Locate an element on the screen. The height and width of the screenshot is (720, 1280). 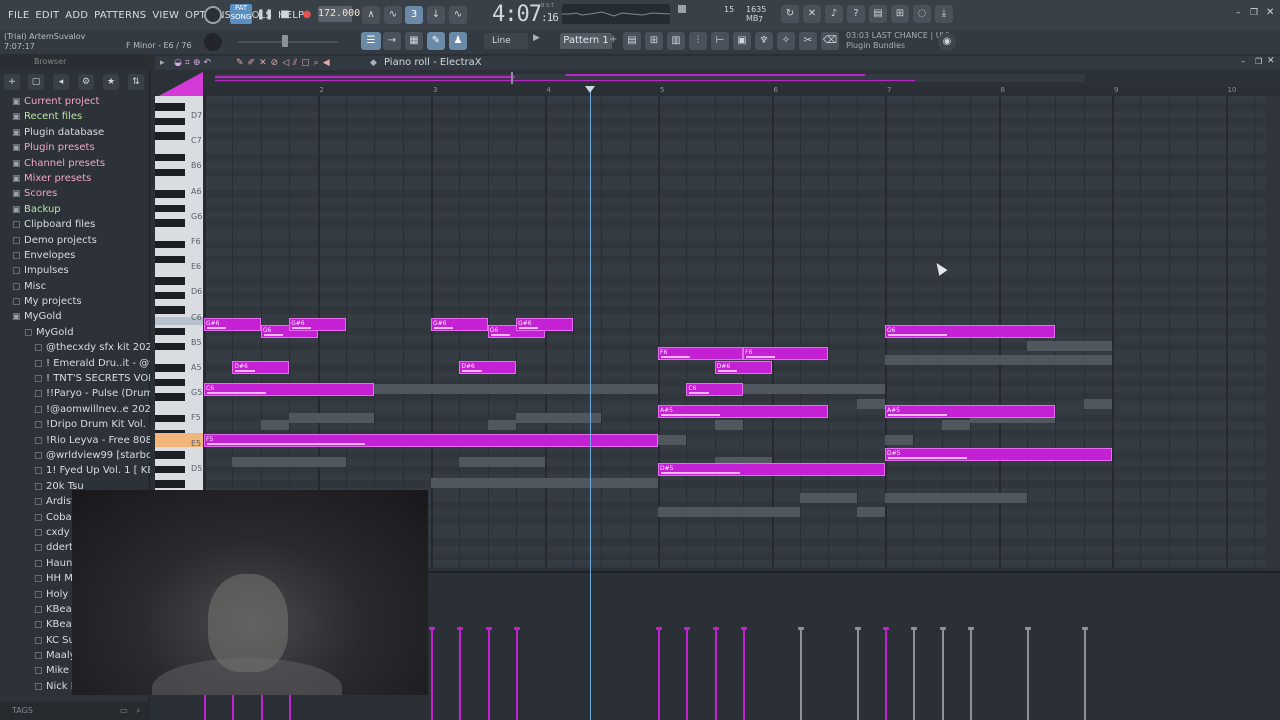
equalizer-icon: ⫶ is located at coordinates (698, 41).